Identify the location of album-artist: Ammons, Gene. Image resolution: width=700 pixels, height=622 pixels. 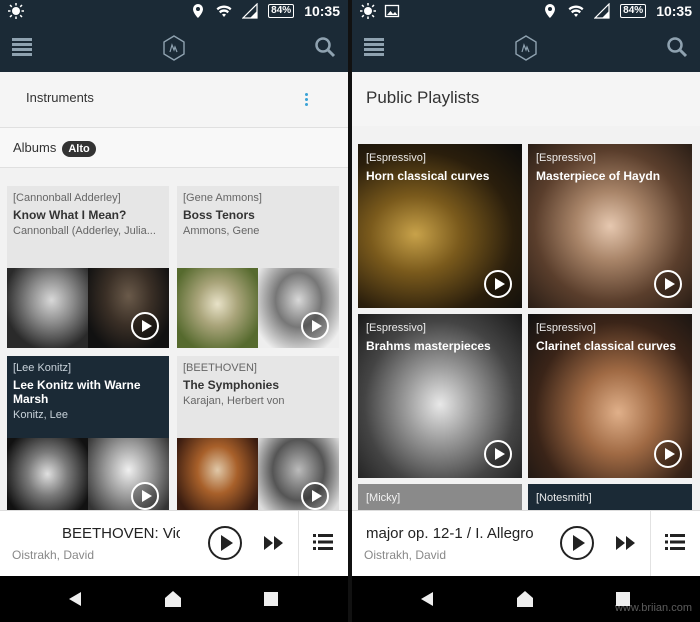
(221, 231).